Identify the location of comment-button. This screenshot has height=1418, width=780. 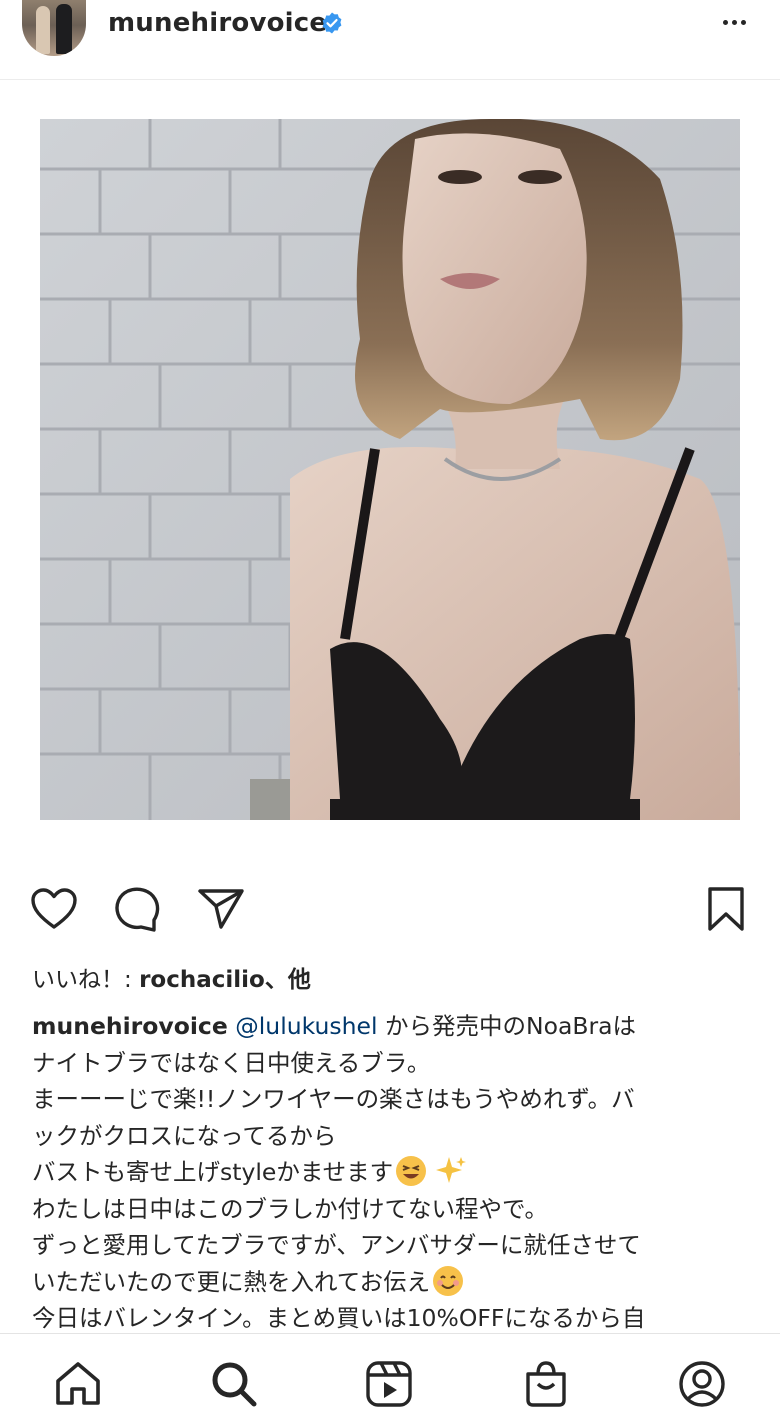
(137, 909).